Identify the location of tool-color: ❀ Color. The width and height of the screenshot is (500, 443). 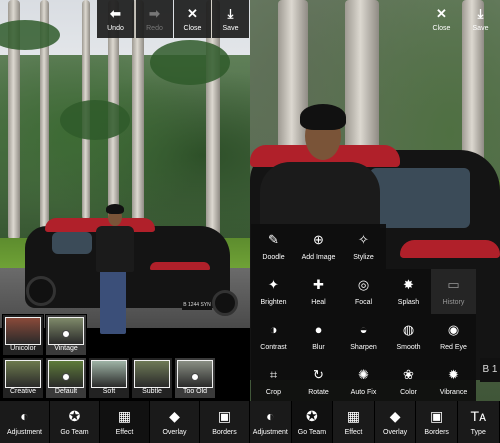
(408, 381).